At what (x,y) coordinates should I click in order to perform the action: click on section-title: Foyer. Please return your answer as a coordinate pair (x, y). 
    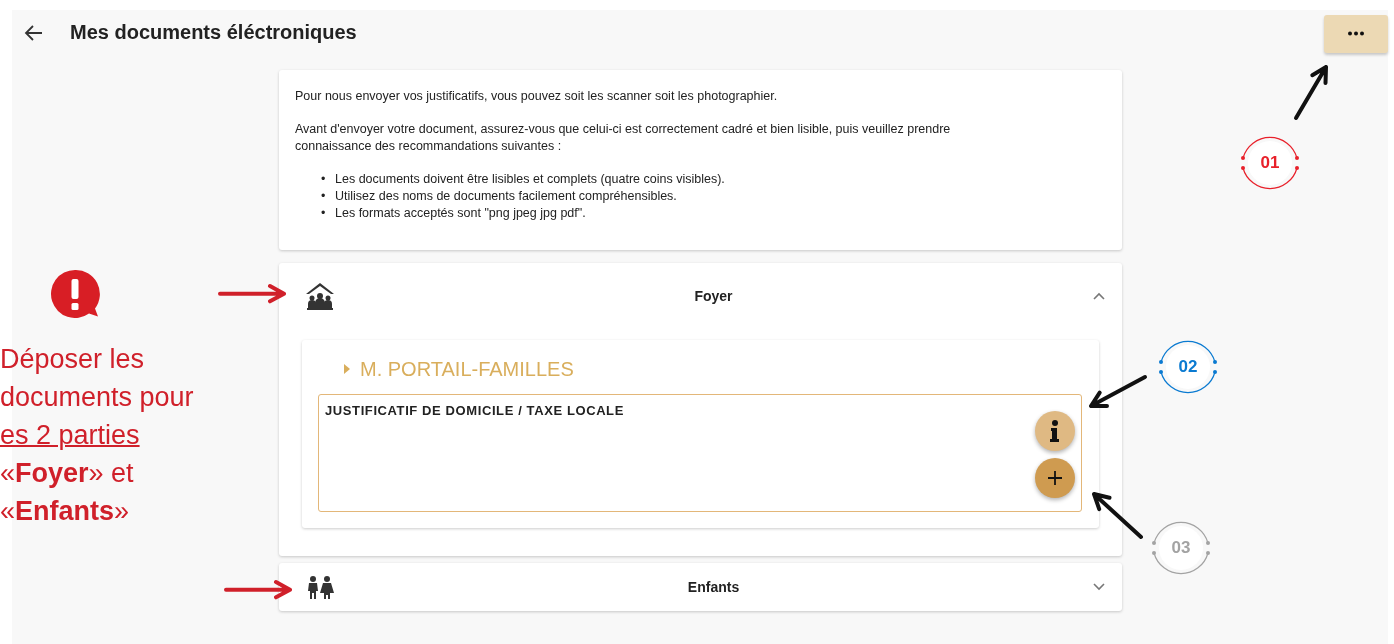
    Looking at the image, I should click on (713, 295).